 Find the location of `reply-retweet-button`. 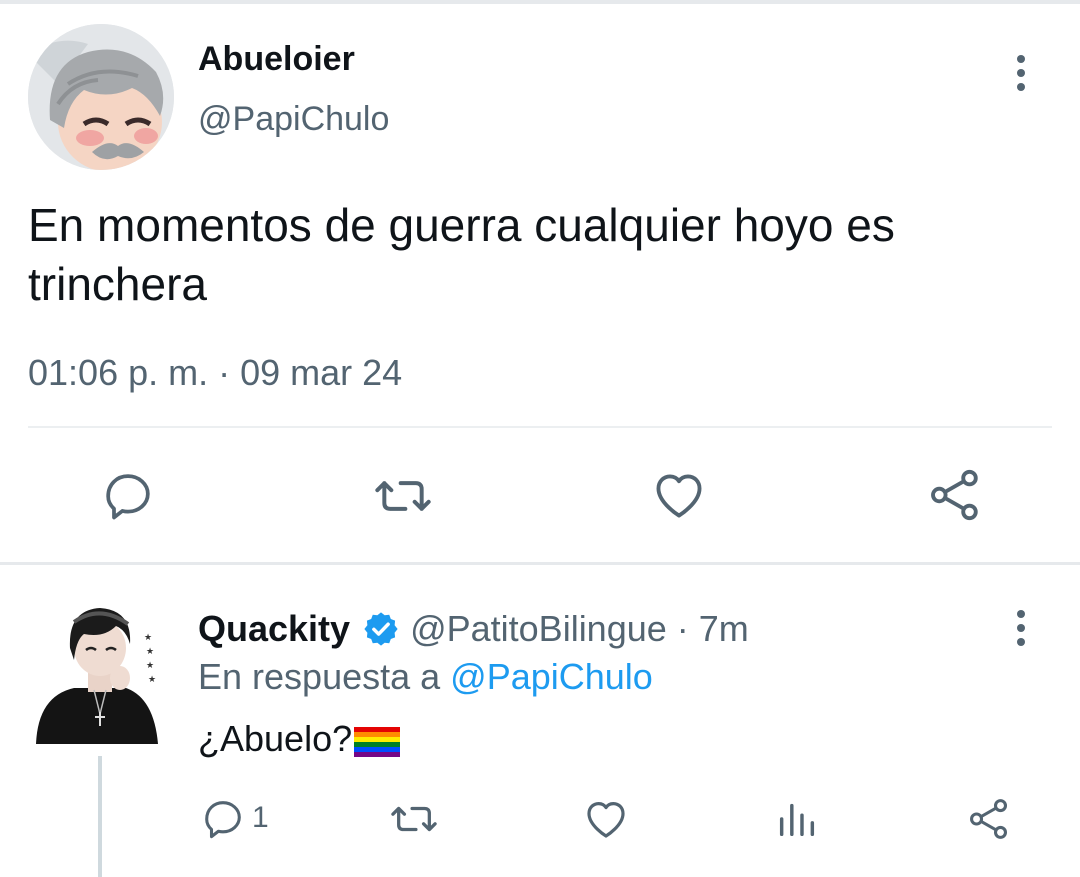

reply-retweet-button is located at coordinates (414, 821).